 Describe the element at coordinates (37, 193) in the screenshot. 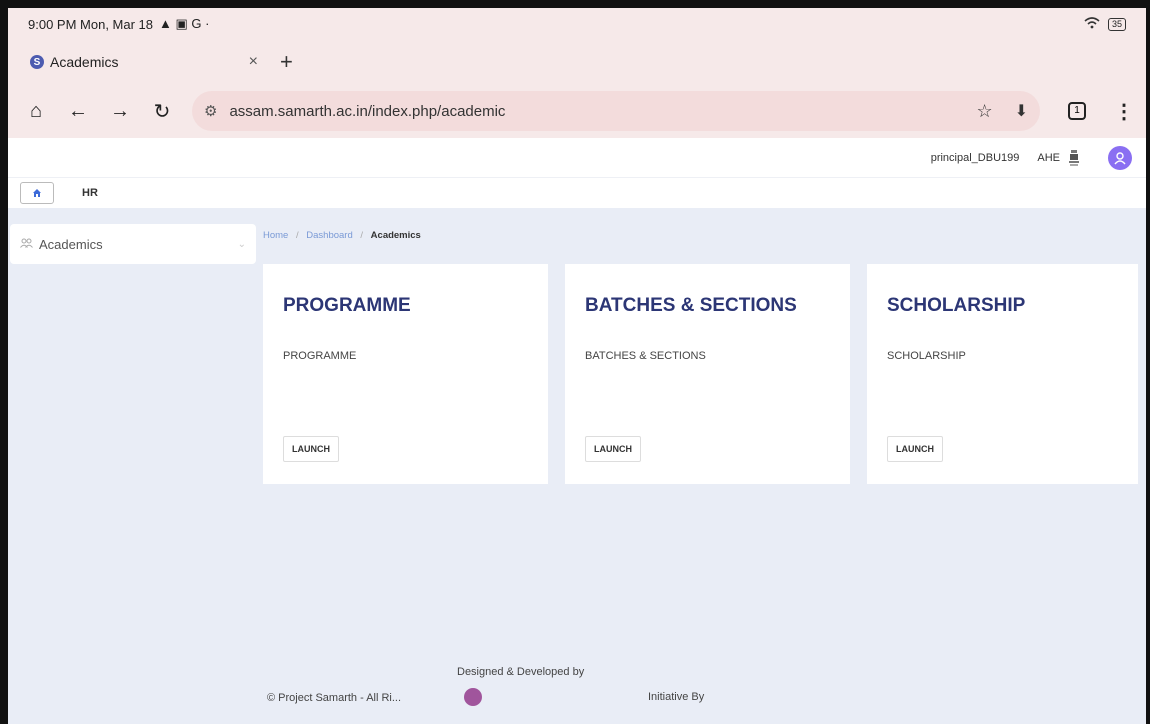

I see `home-button` at that location.